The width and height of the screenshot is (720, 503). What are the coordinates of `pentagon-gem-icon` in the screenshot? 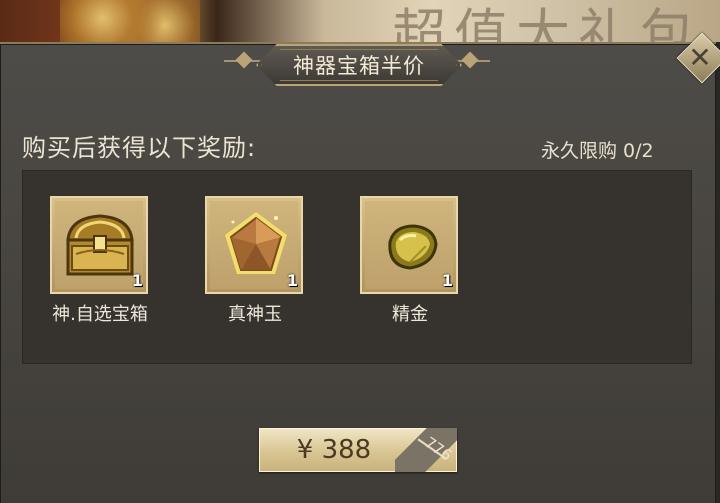 It's located at (256, 243).